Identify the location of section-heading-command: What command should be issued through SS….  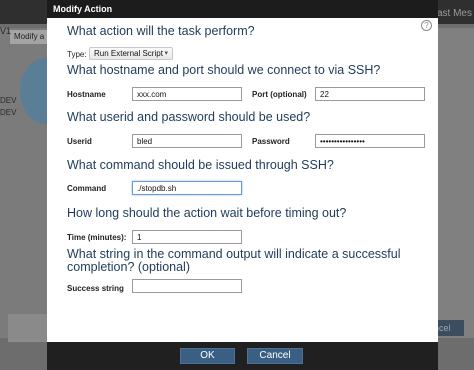
(200, 165).